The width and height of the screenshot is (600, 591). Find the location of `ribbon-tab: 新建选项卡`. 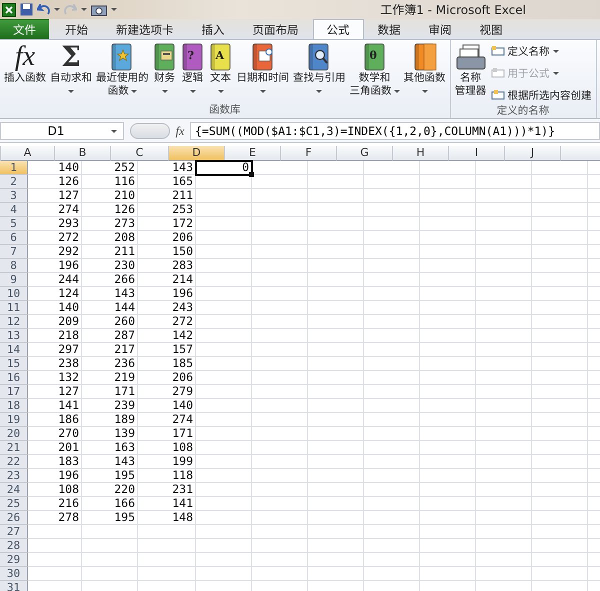

ribbon-tab: 新建选项卡 is located at coordinates (145, 29).